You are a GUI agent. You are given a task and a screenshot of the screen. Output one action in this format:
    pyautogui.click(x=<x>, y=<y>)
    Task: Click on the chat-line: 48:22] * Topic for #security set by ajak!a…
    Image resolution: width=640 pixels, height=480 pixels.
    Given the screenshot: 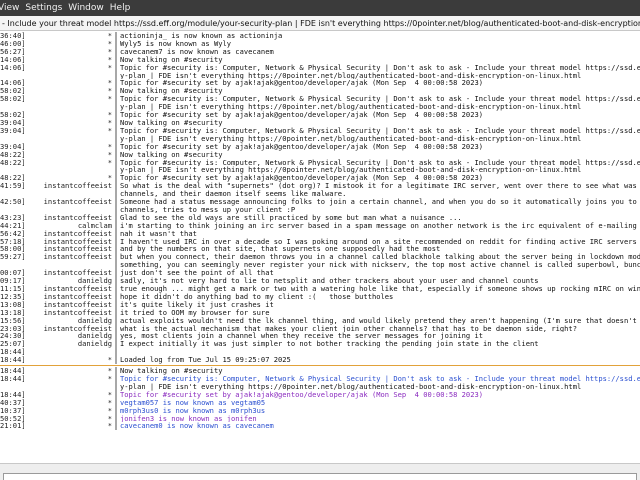 What is the action you would take?
    pyautogui.click(x=320, y=178)
    